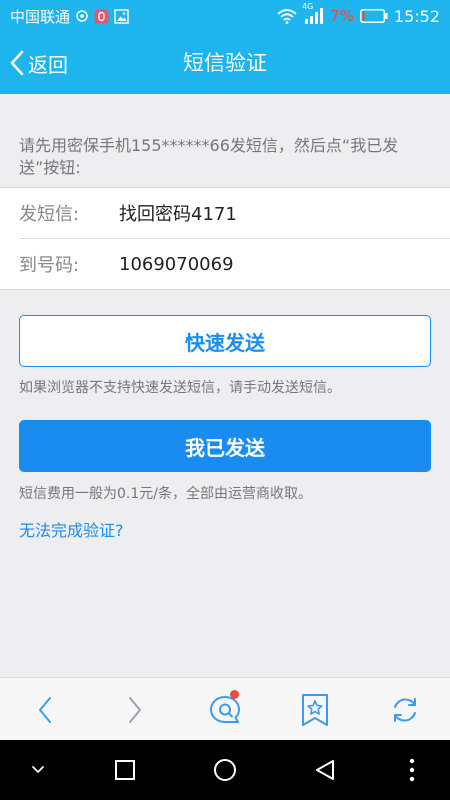 This screenshot has height=800, width=450. Describe the element at coordinates (373, 16) in the screenshot. I see `battery-icon` at that location.